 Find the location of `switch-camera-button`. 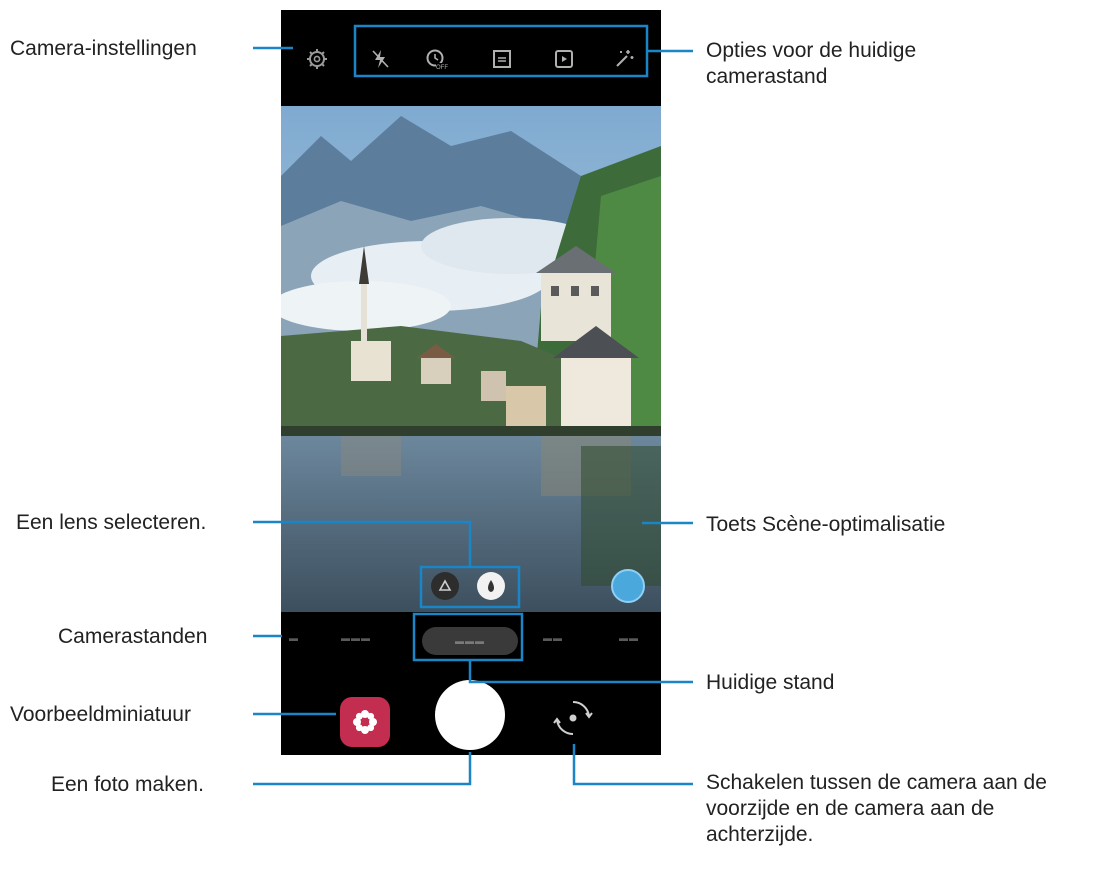

switch-camera-button is located at coordinates (573, 718).